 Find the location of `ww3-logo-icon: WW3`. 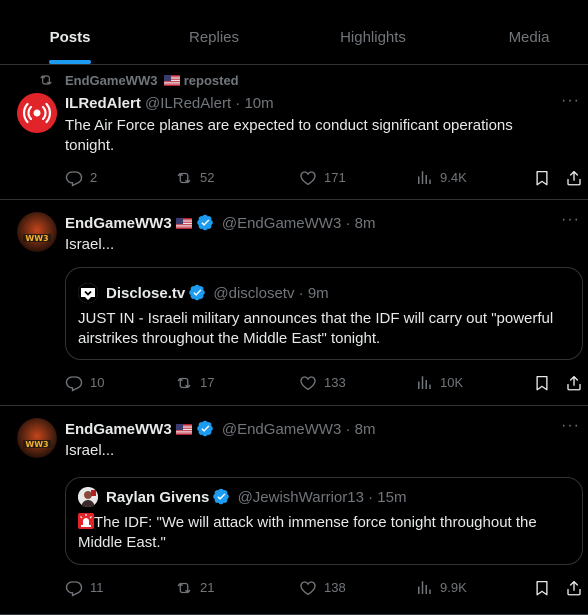

ww3-logo-icon: WW3 is located at coordinates (37, 438).